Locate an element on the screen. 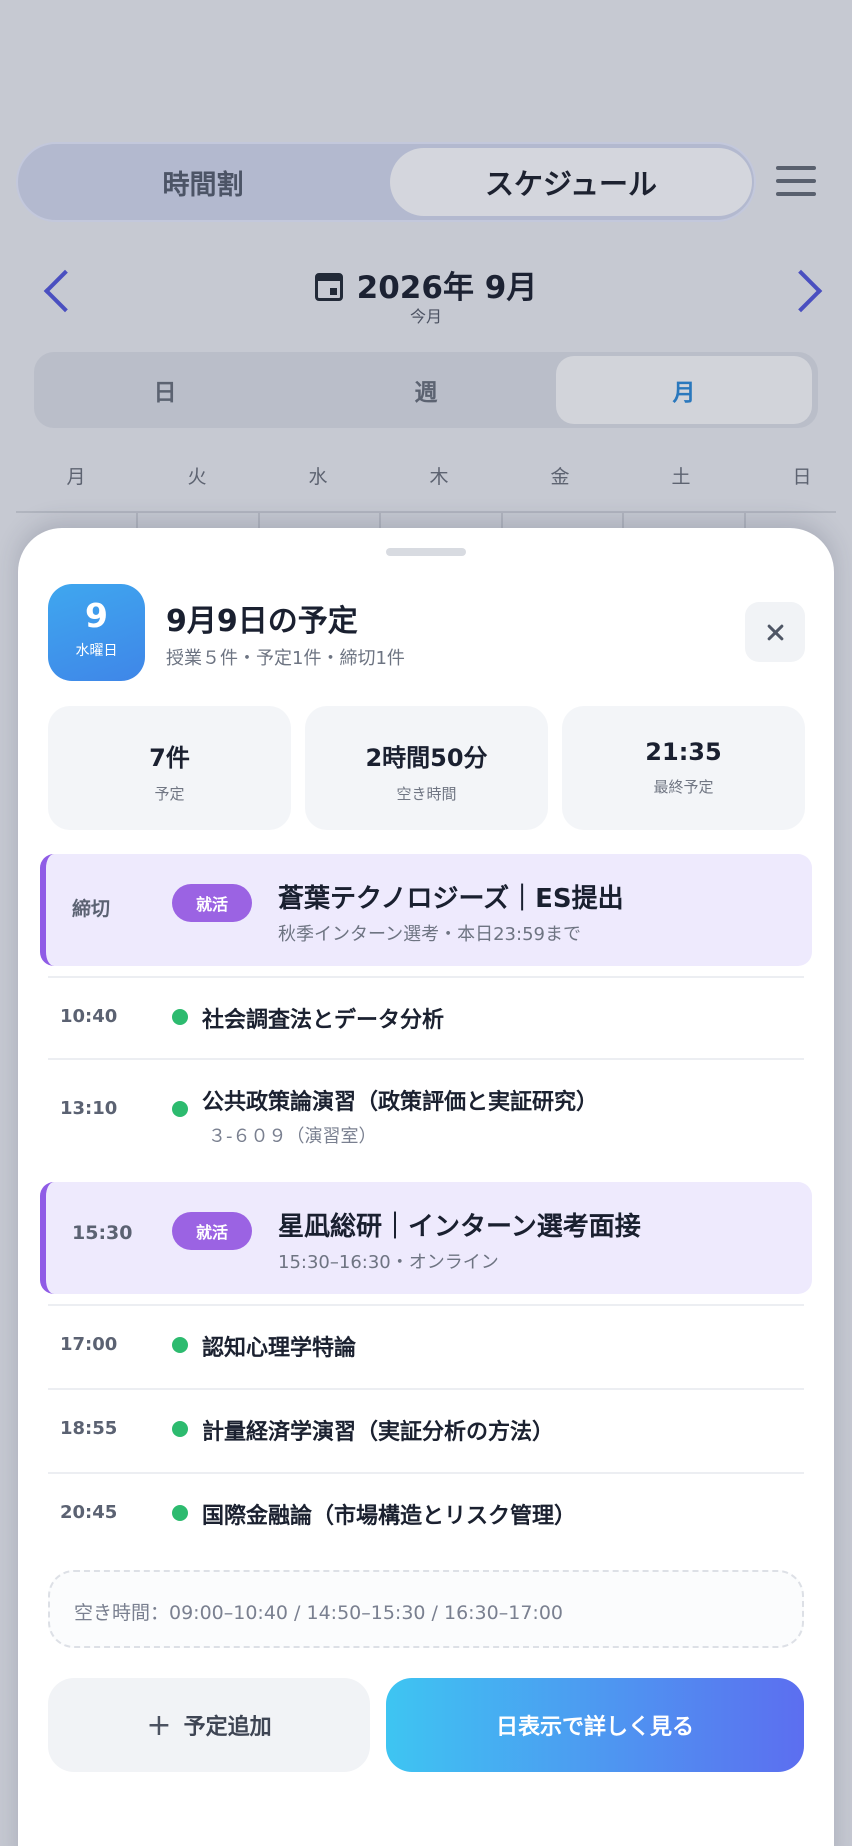 The height and width of the screenshot is (1846, 852). weekday-label: 火 is located at coordinates (197, 477).